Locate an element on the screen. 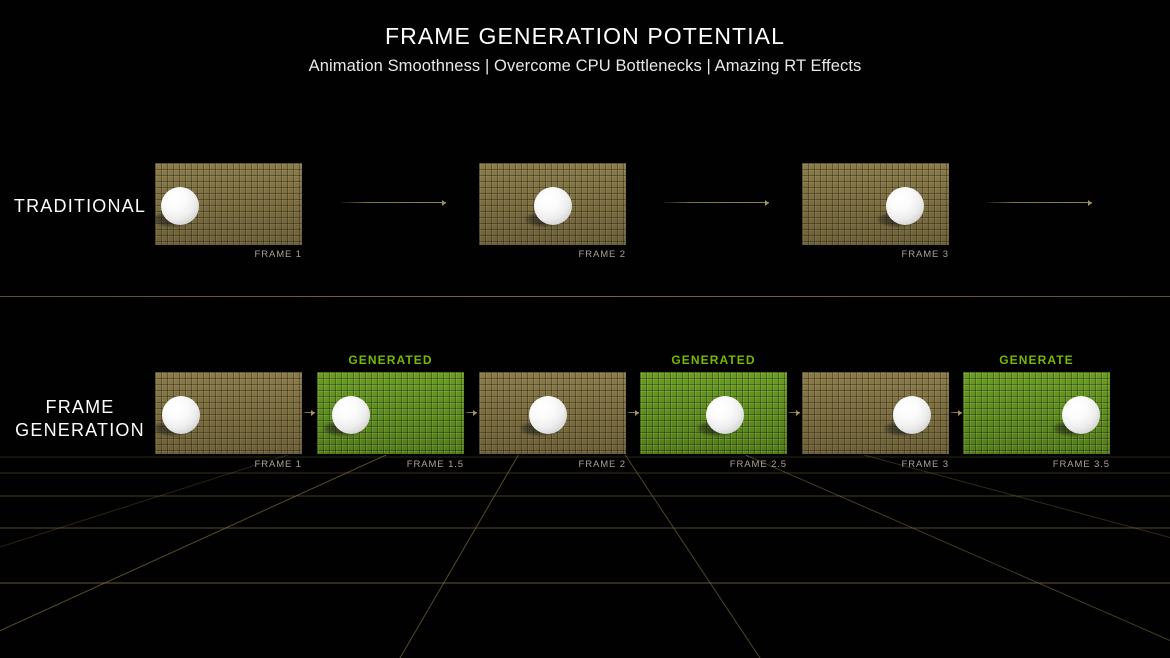 The height and width of the screenshot is (658, 1170). rendered-frame-texture is located at coordinates (875, 204).